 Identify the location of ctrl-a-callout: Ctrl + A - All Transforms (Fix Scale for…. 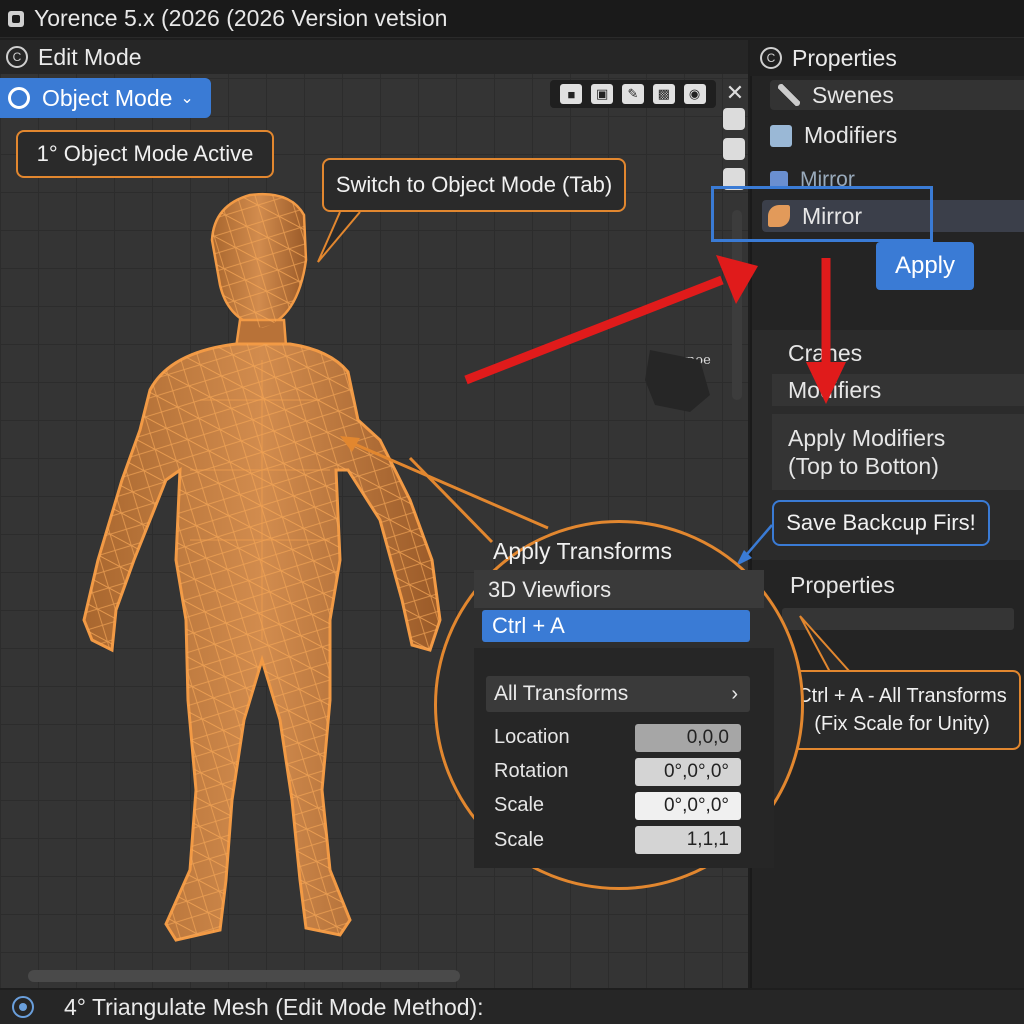
(902, 710).